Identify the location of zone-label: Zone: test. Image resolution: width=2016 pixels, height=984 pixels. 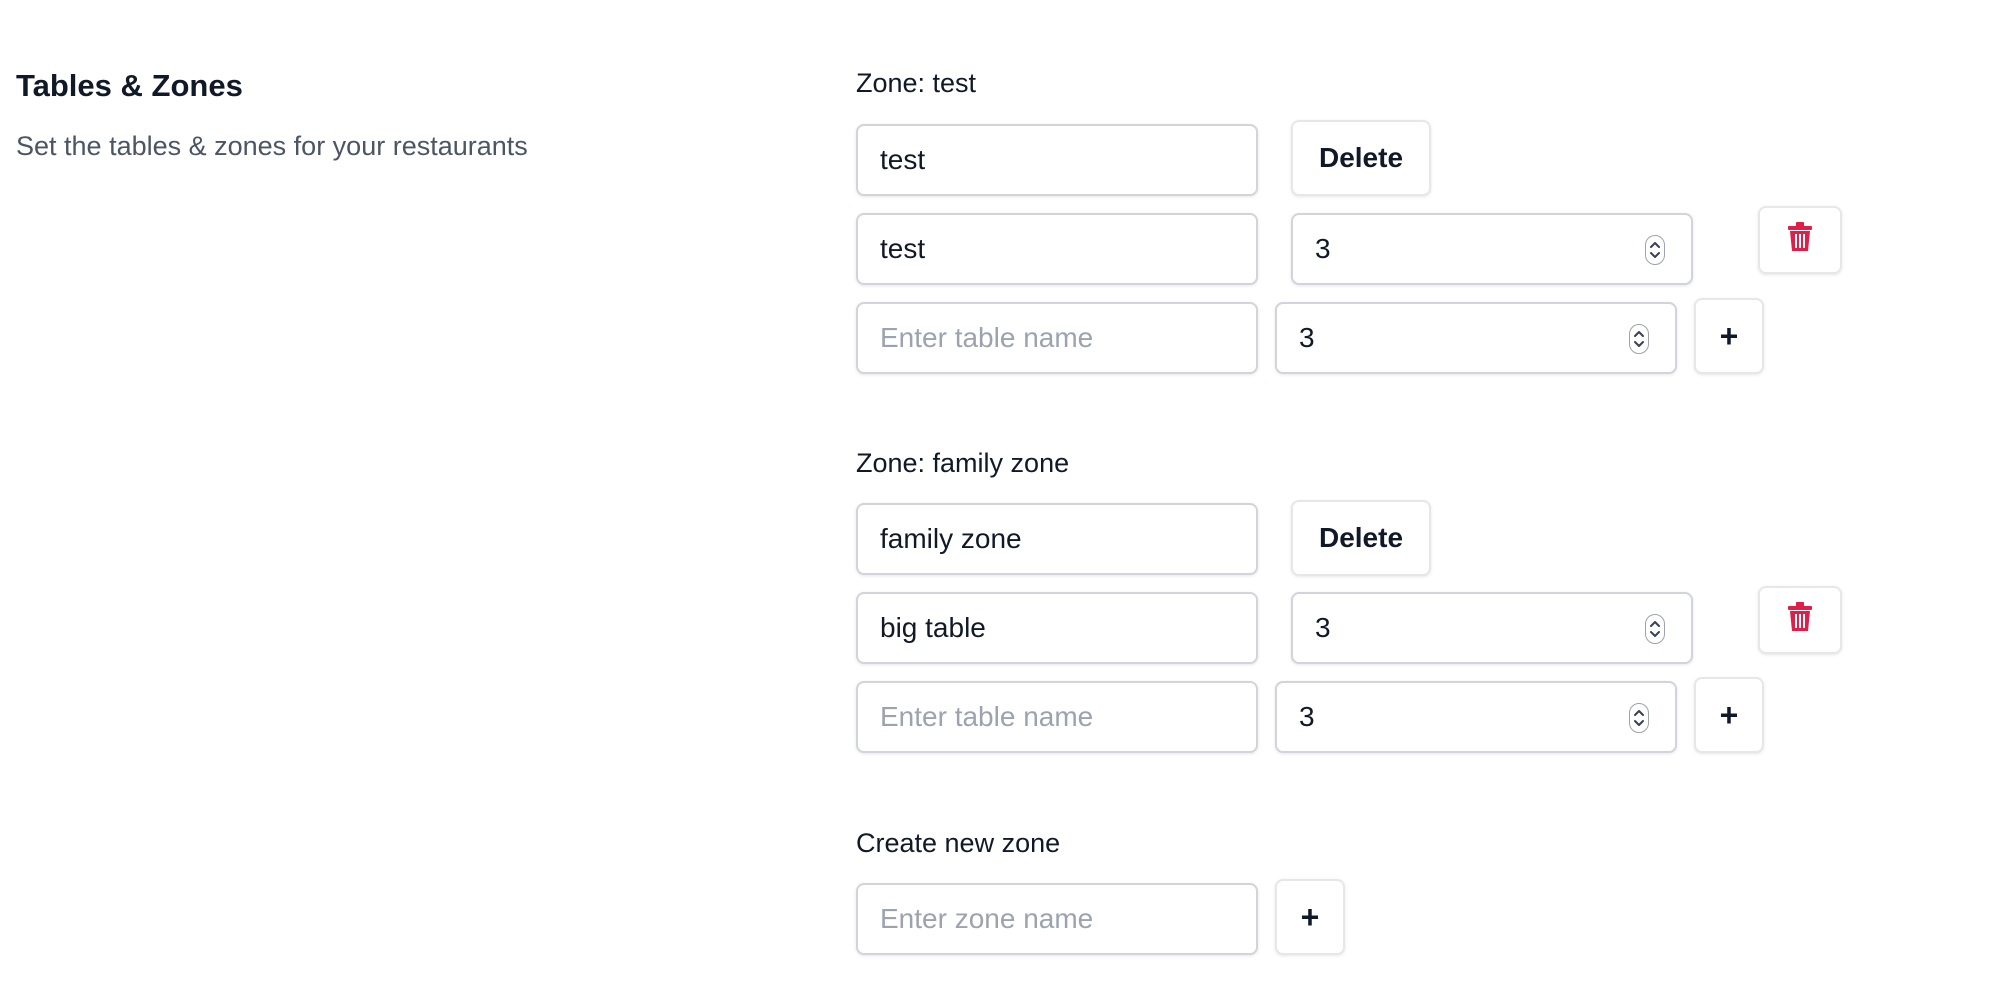
(916, 83).